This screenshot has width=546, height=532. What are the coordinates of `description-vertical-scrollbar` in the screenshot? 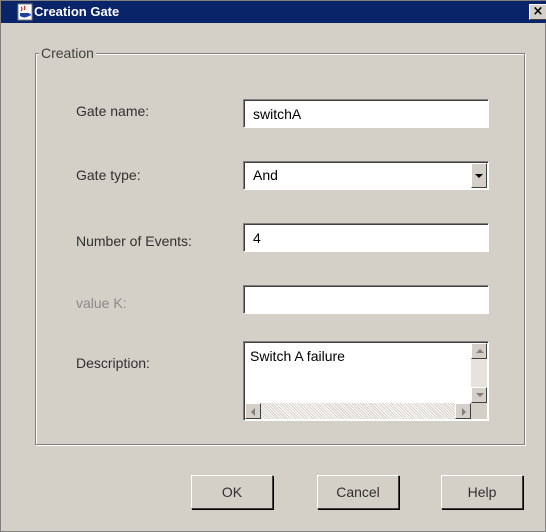 It's located at (479, 373).